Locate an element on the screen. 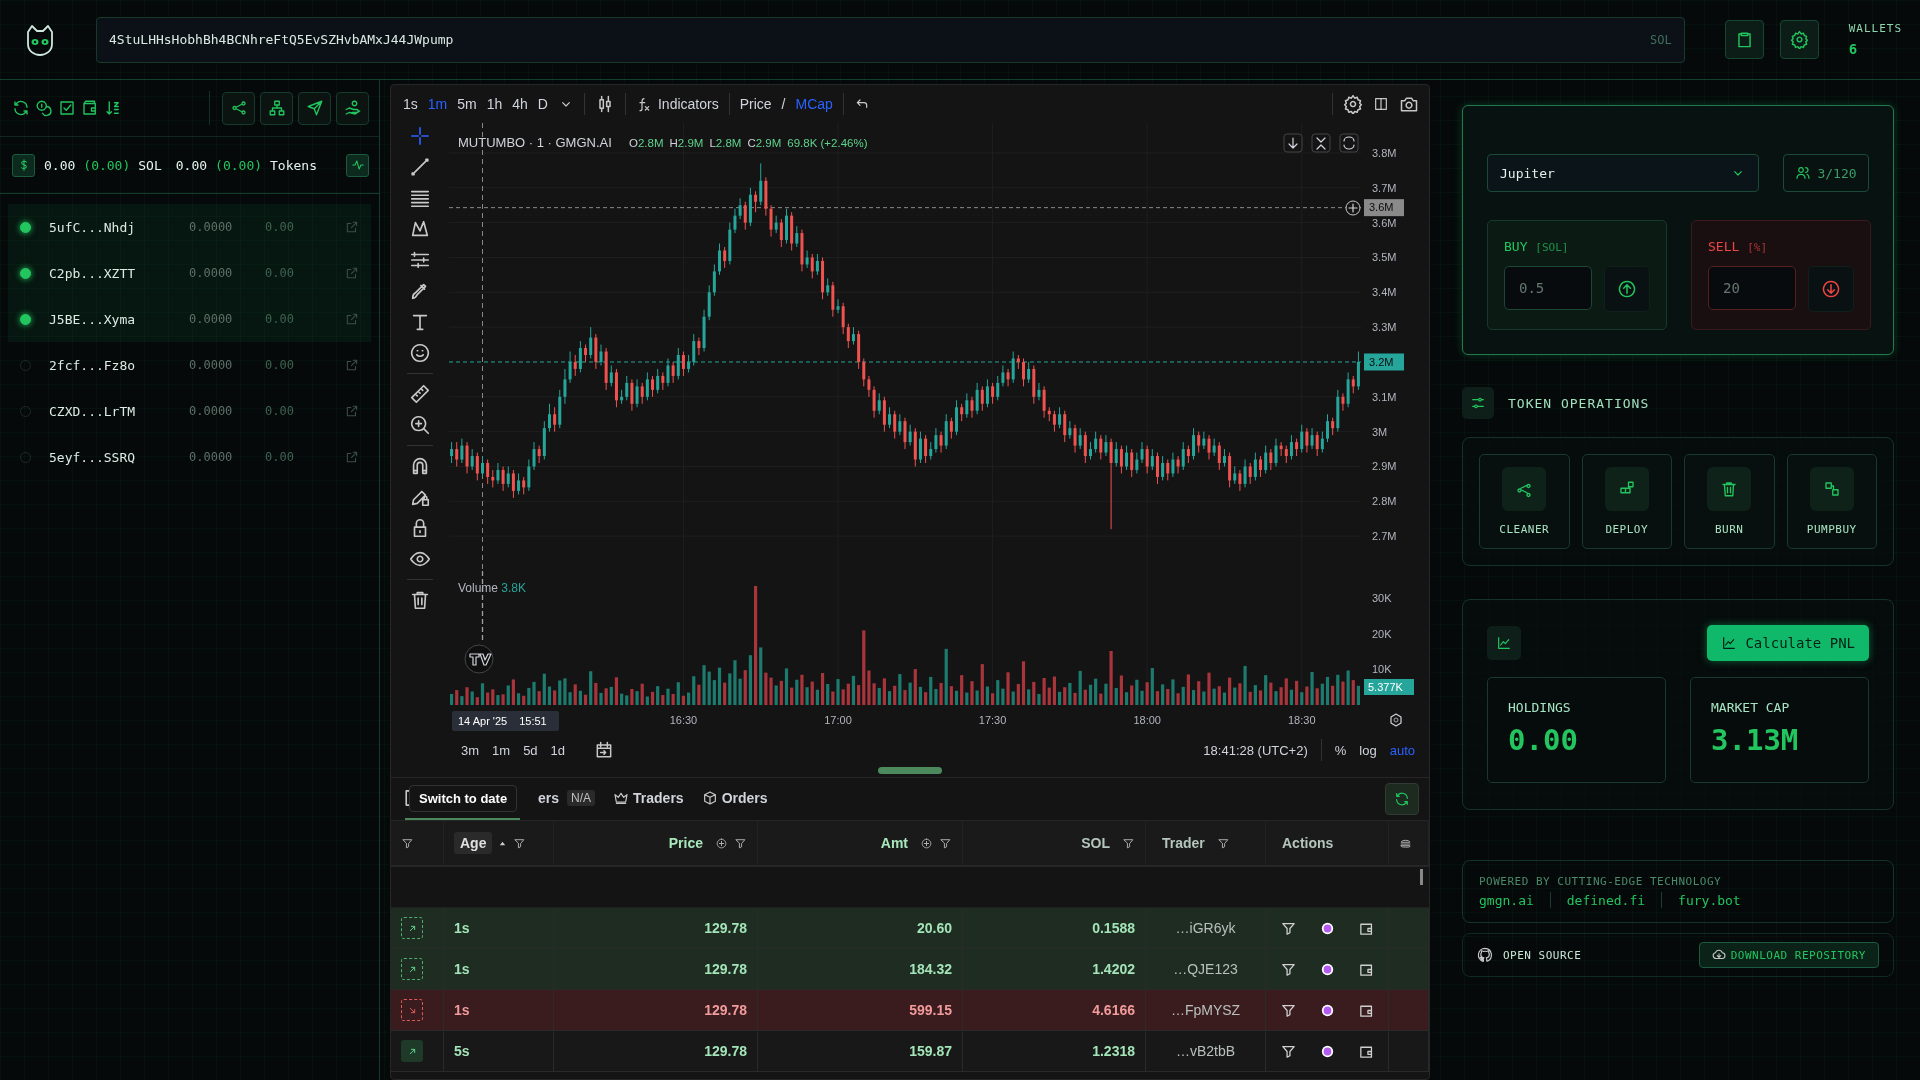  column-header: Amt is located at coordinates (894, 843).